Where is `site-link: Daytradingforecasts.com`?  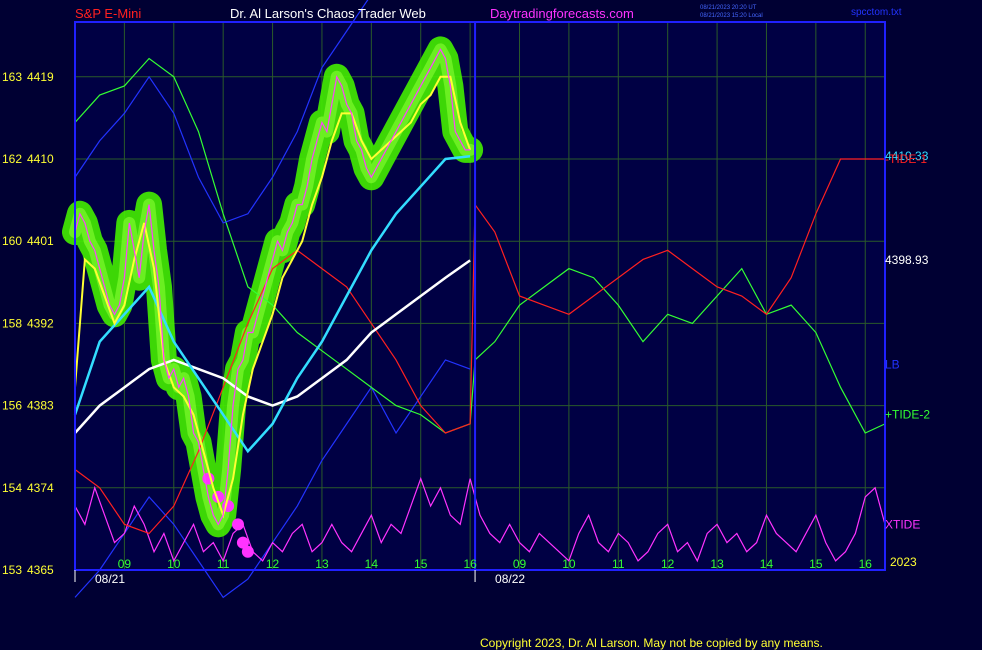
site-link: Daytradingforecasts.com is located at coordinates (562, 13).